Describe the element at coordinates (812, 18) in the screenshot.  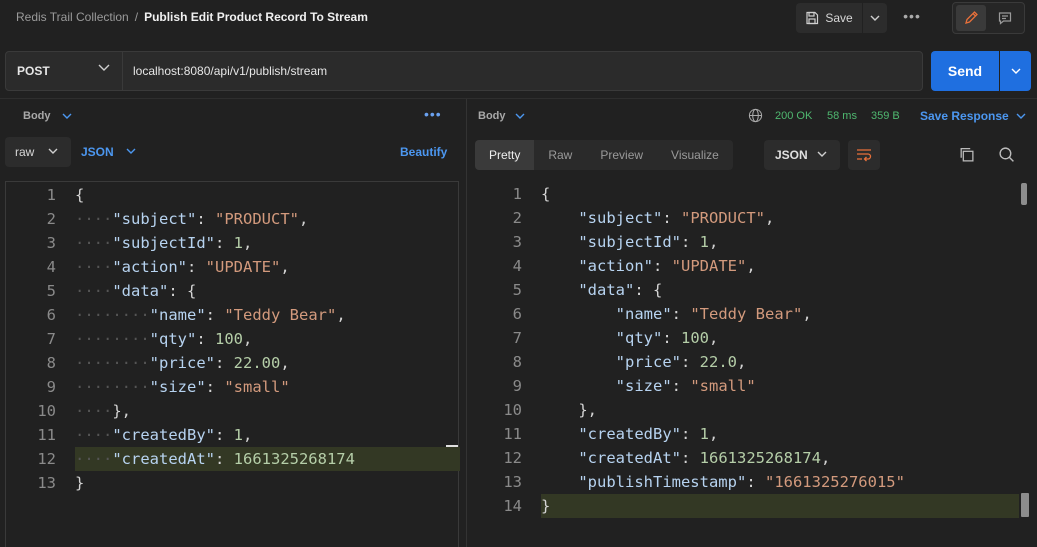
I see `save-icon` at that location.